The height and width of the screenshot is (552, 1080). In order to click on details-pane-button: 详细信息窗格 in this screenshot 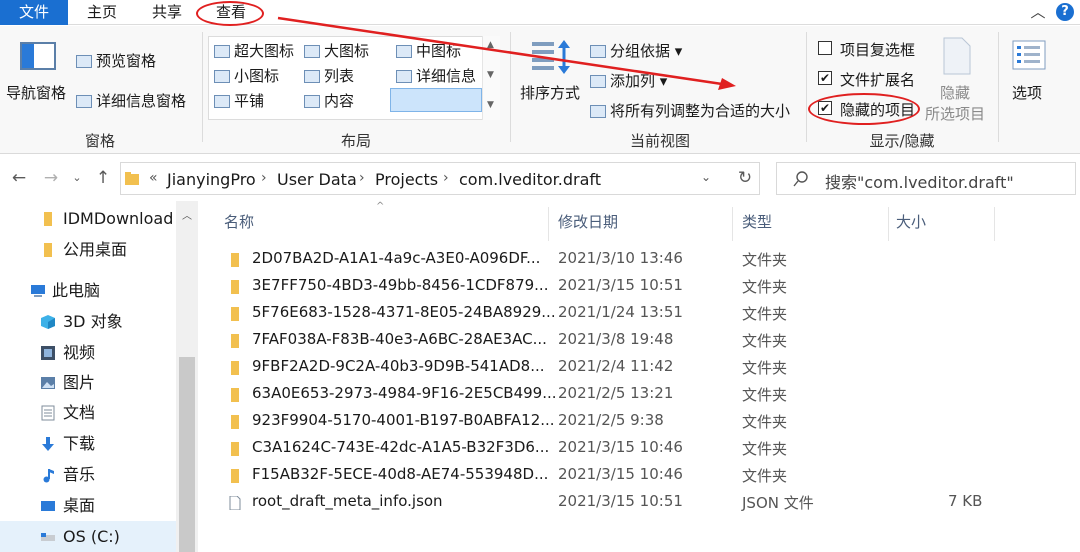, I will do `click(131, 100)`.